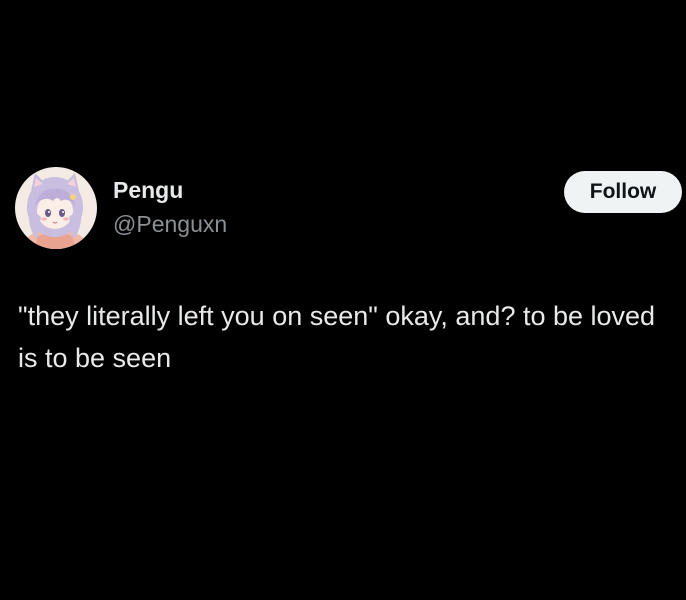 This screenshot has width=686, height=600. What do you see at coordinates (170, 224) in the screenshot?
I see `author-handle: @Penguxn` at bounding box center [170, 224].